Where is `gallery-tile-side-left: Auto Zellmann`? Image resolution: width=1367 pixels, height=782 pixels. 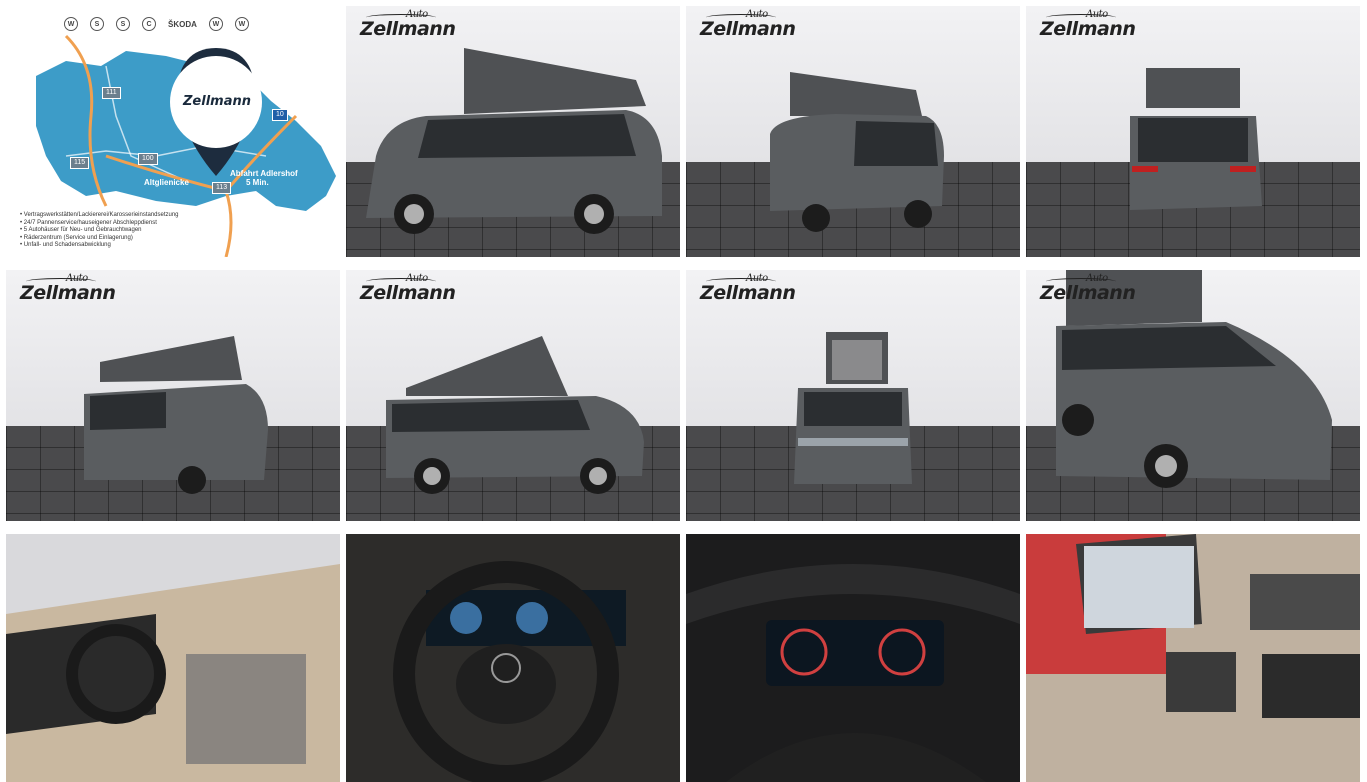 gallery-tile-side-left: Auto Zellmann is located at coordinates (513, 131).